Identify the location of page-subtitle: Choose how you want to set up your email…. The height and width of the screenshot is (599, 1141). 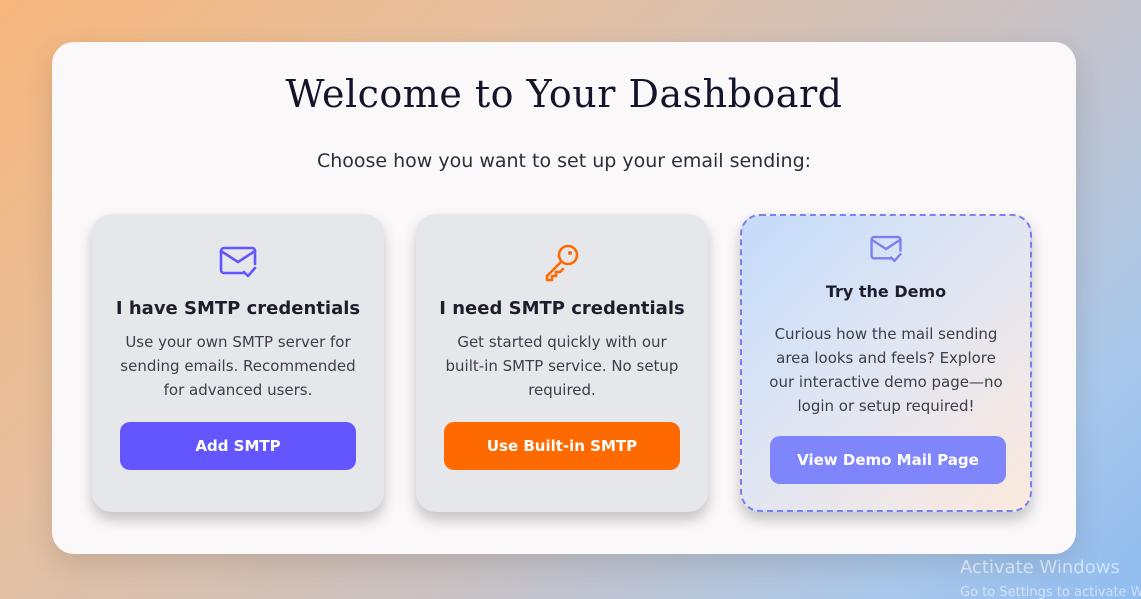
(564, 161).